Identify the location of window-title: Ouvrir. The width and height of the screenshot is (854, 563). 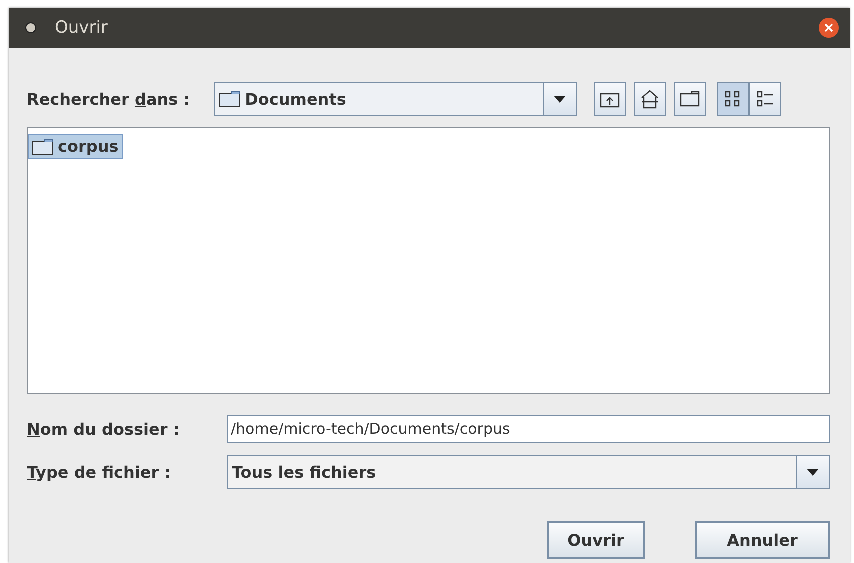
(82, 28).